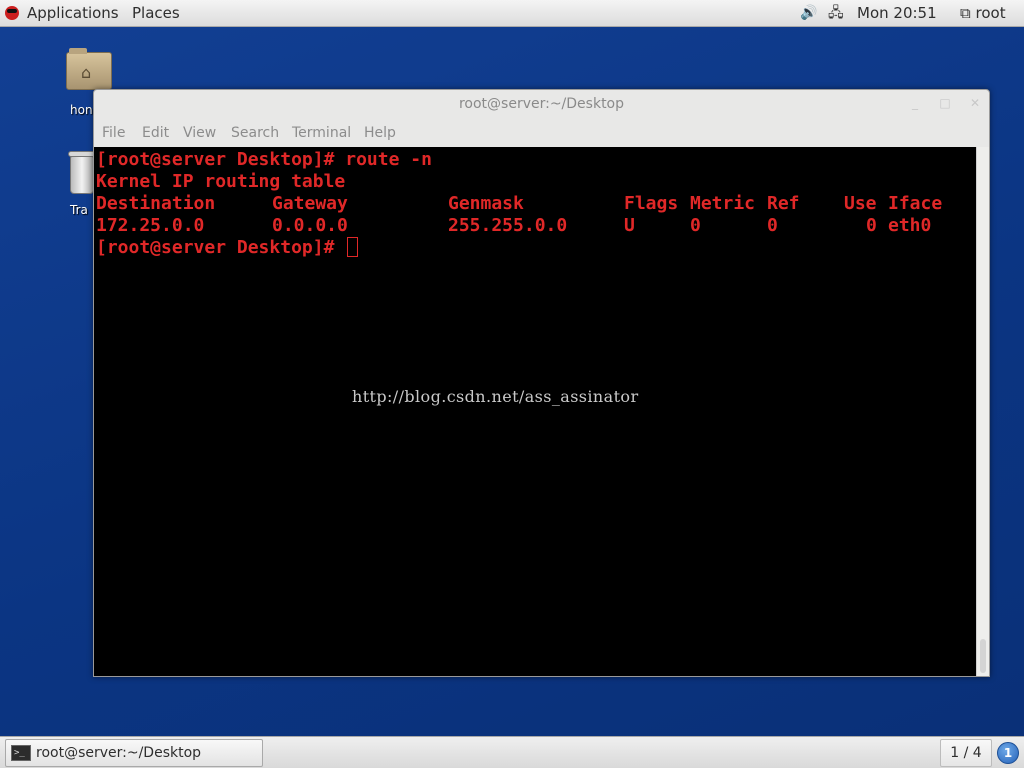 The image size is (1024, 768). Describe the element at coordinates (910, 225) in the screenshot. I see `table-cell: eth0` at that location.